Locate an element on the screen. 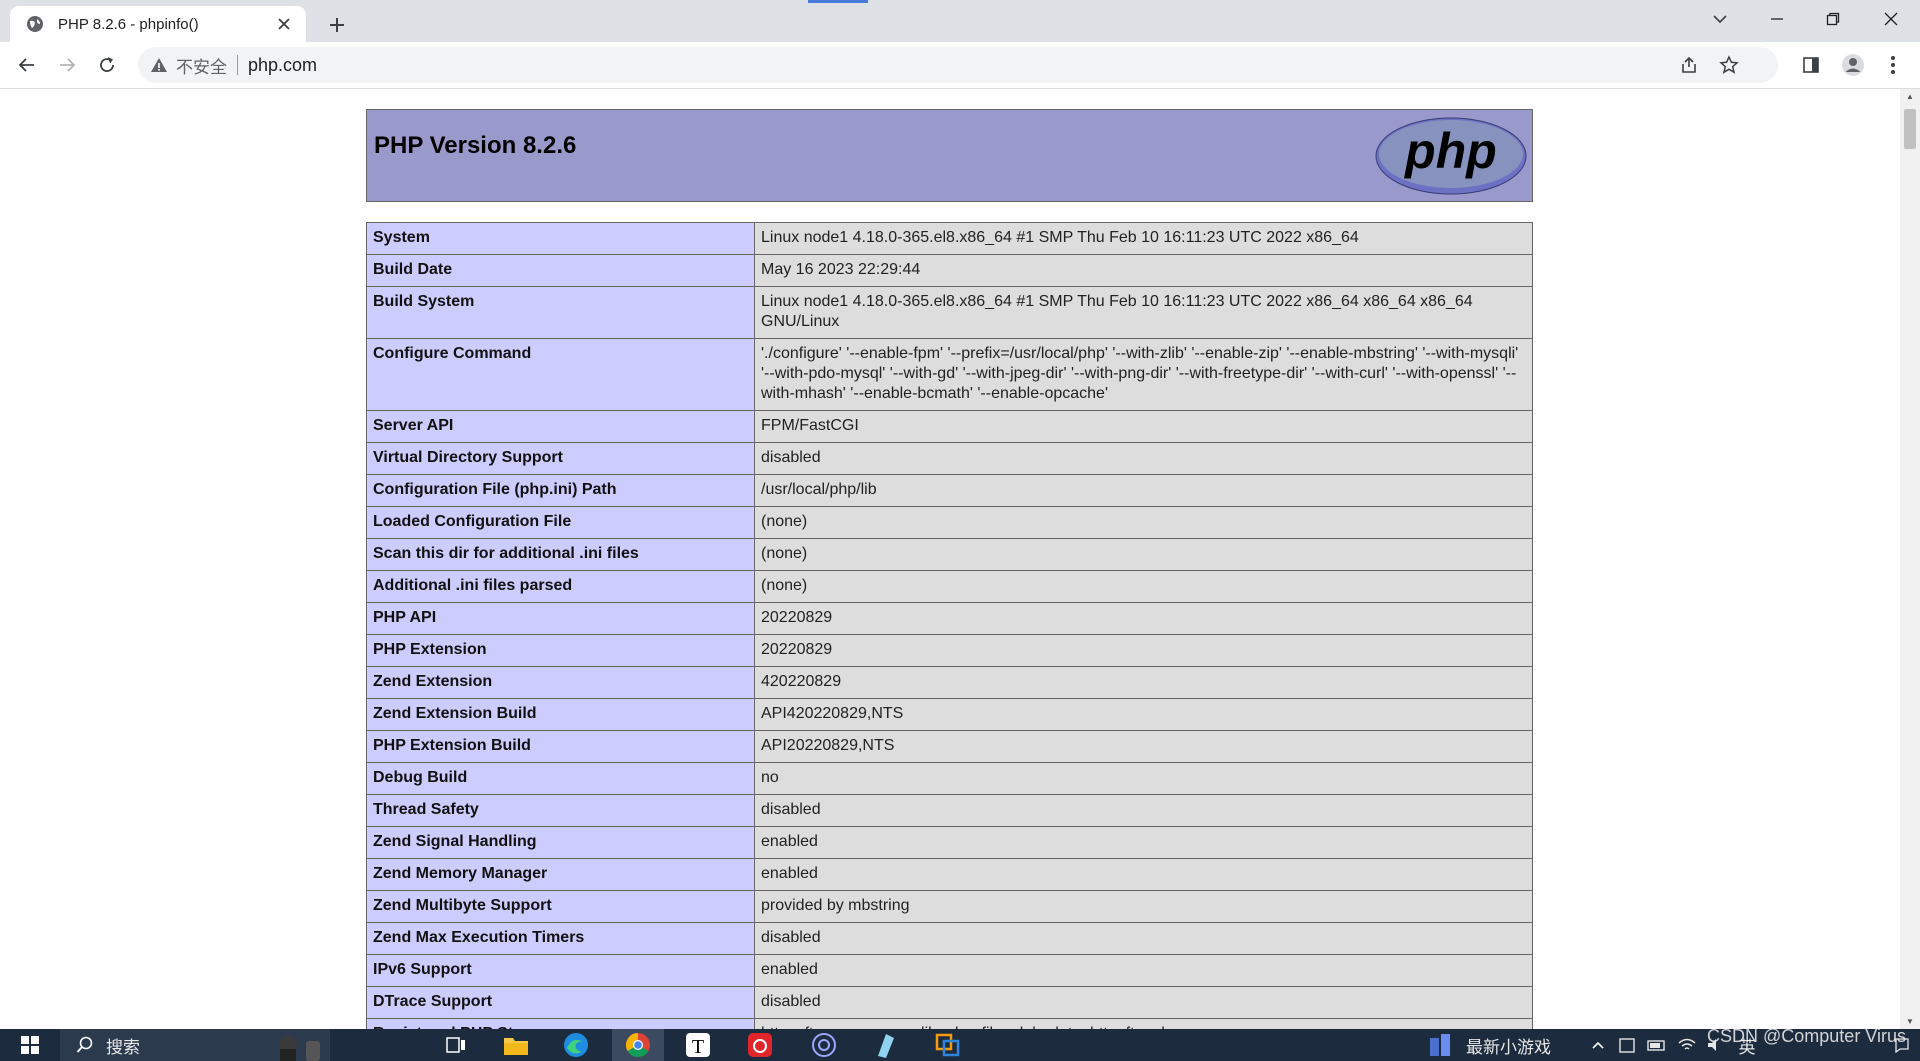 The height and width of the screenshot is (1061, 1920). tray-battery is located at coordinates (1657, 1045).